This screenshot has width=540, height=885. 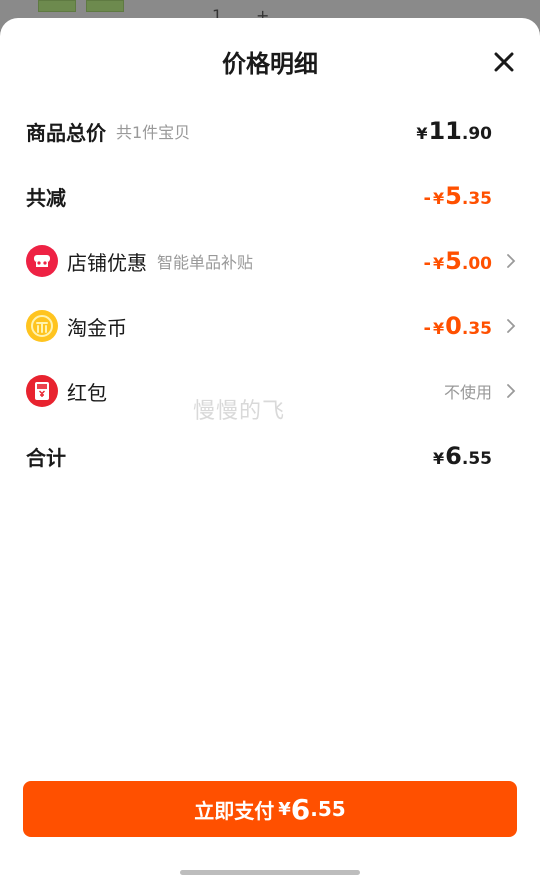 What do you see at coordinates (453, 326) in the screenshot?
I see `amount-integer: 0` at bounding box center [453, 326].